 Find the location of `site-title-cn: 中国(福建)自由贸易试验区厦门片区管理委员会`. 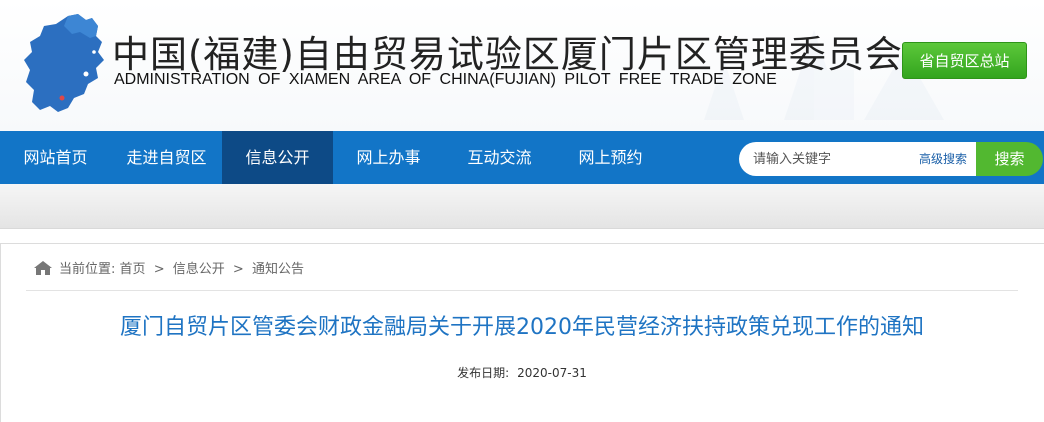

site-title-cn: 中国(福建)自由贸易试验区厦门片区管理委员会 is located at coordinates (507, 54).